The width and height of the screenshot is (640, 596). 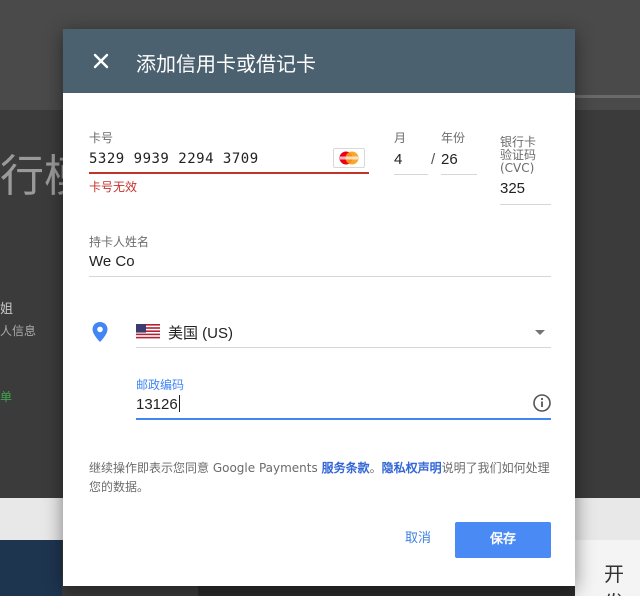 What do you see at coordinates (160, 385) in the screenshot?
I see `postal-code-label: 邮政编码` at bounding box center [160, 385].